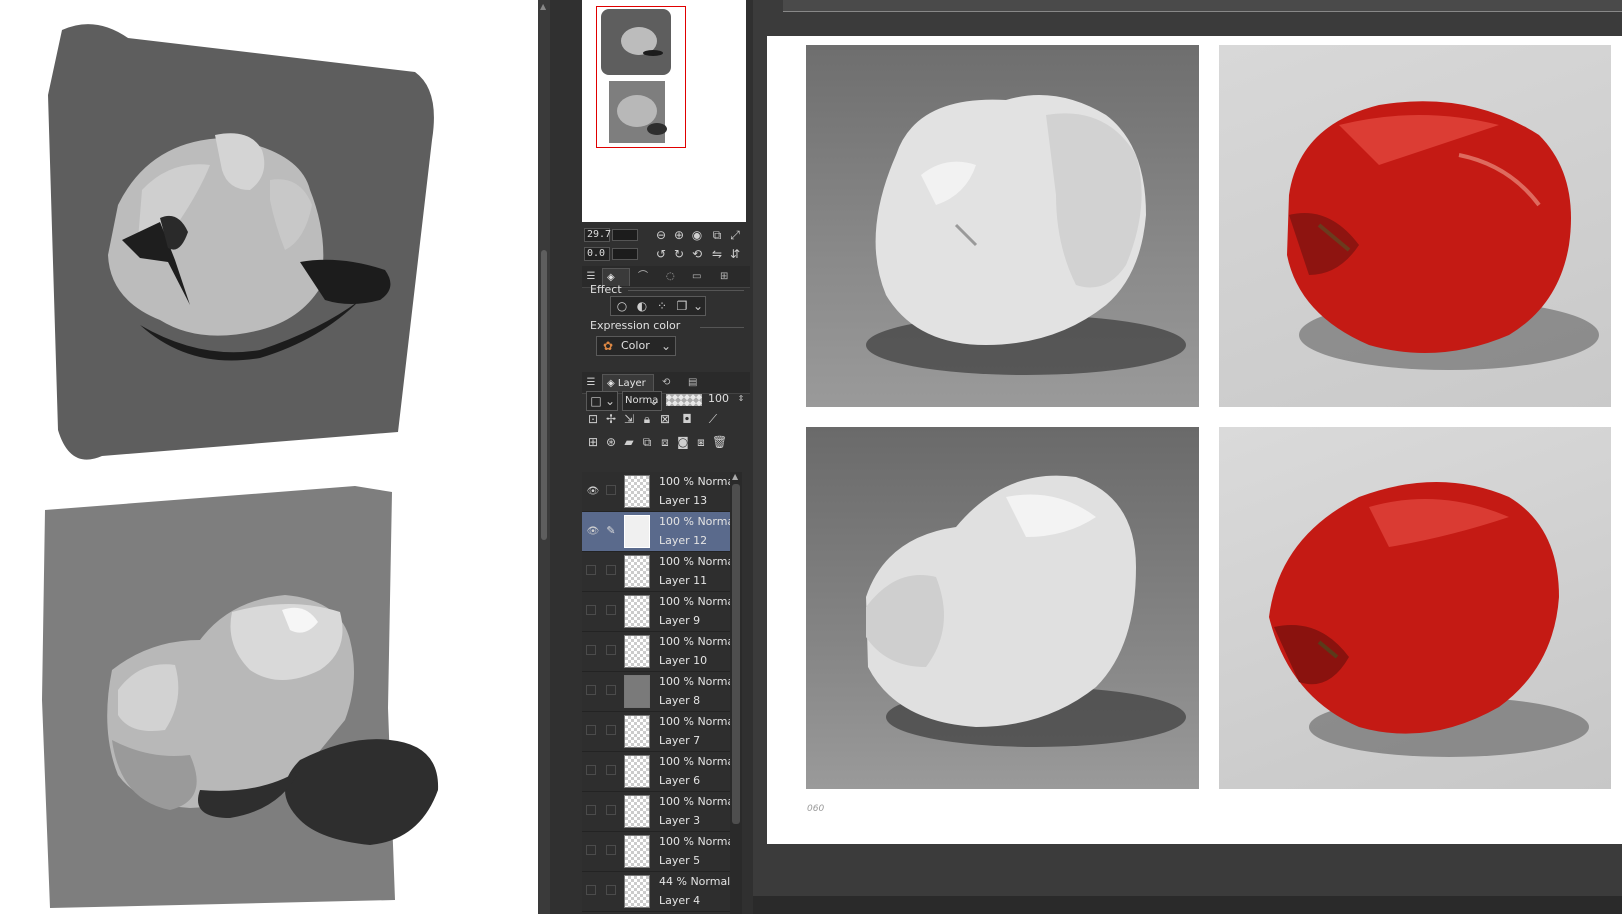 The height and width of the screenshot is (914, 1622). Describe the element at coordinates (602, 401) in the screenshot. I see `layer-color-select: □ ⌄` at that location.